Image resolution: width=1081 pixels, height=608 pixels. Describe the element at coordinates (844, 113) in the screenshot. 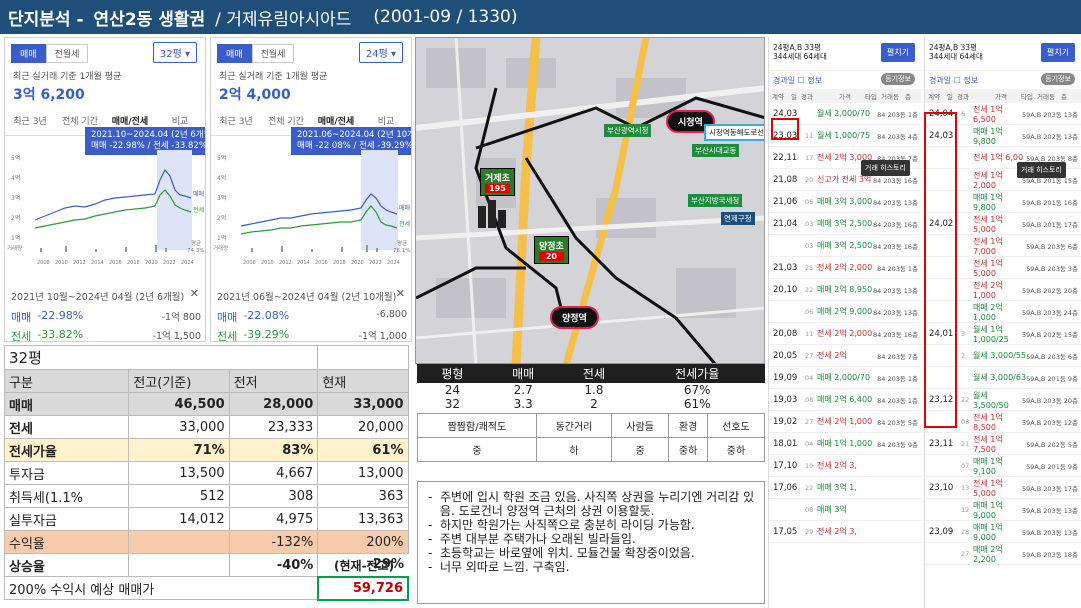

I see `deal-price: 월세 2,000/70` at that location.